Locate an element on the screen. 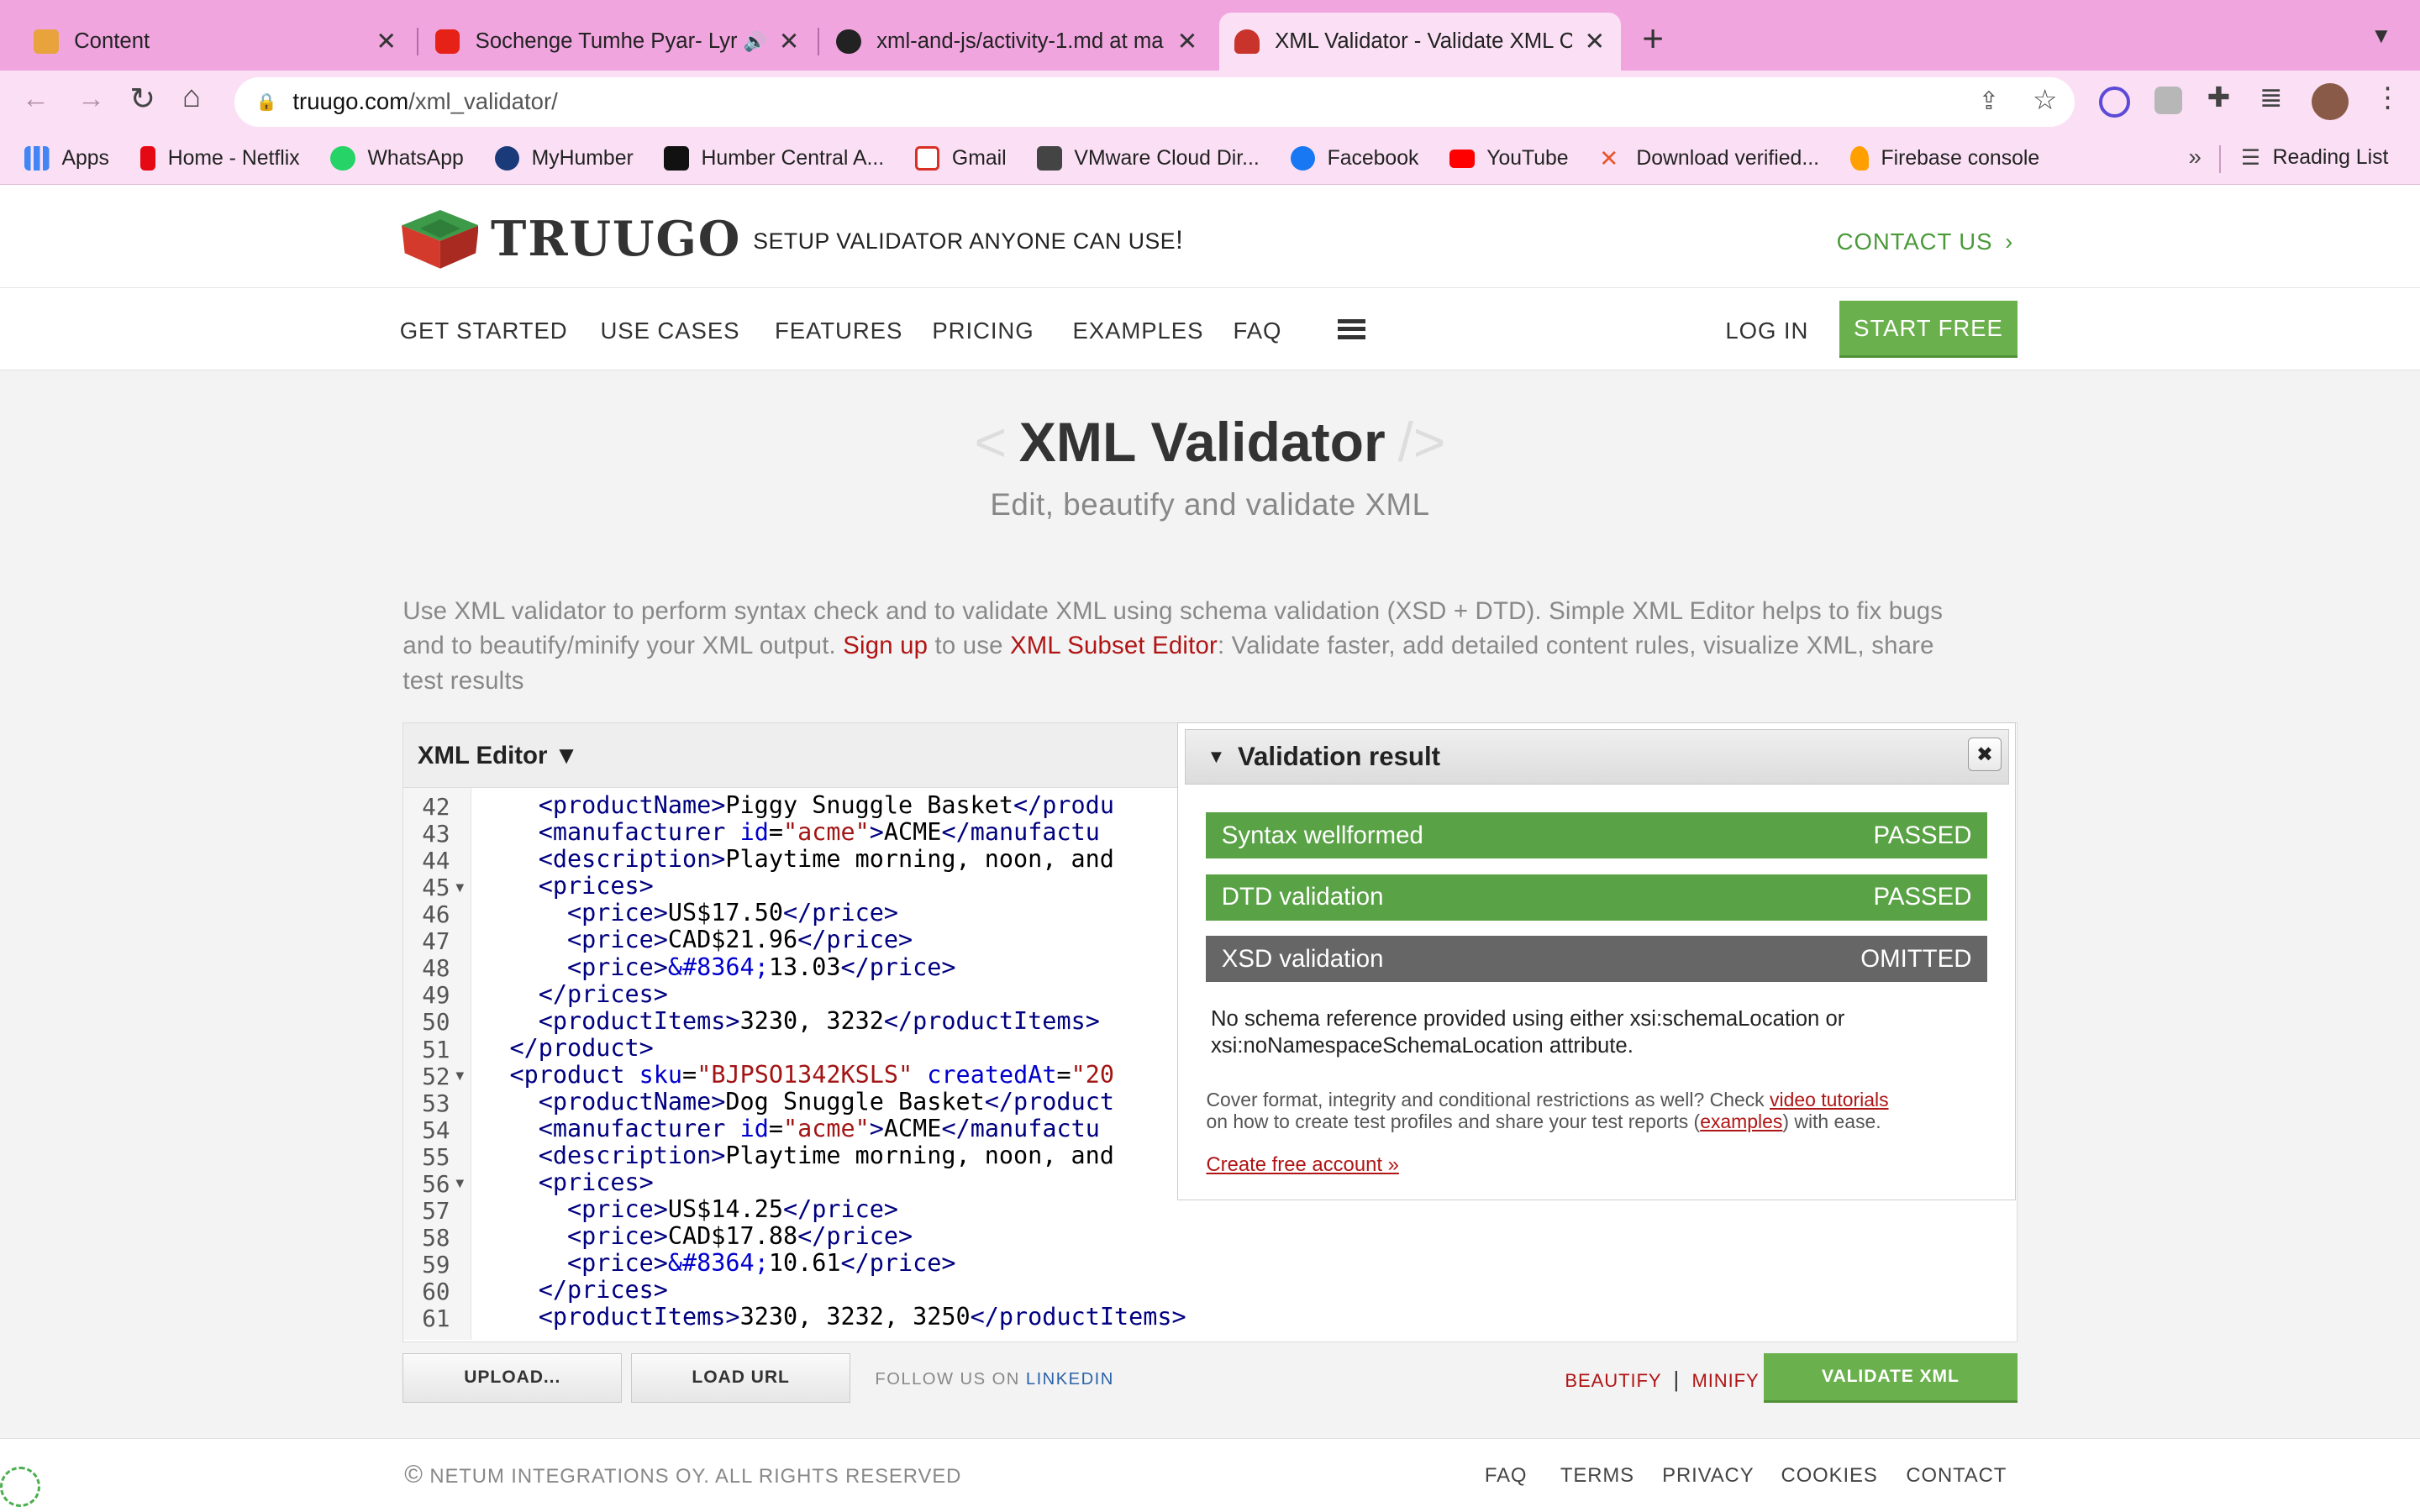  tab-xml-validator: XML Validator - Validate XML C ✕ is located at coordinates (1419, 41).